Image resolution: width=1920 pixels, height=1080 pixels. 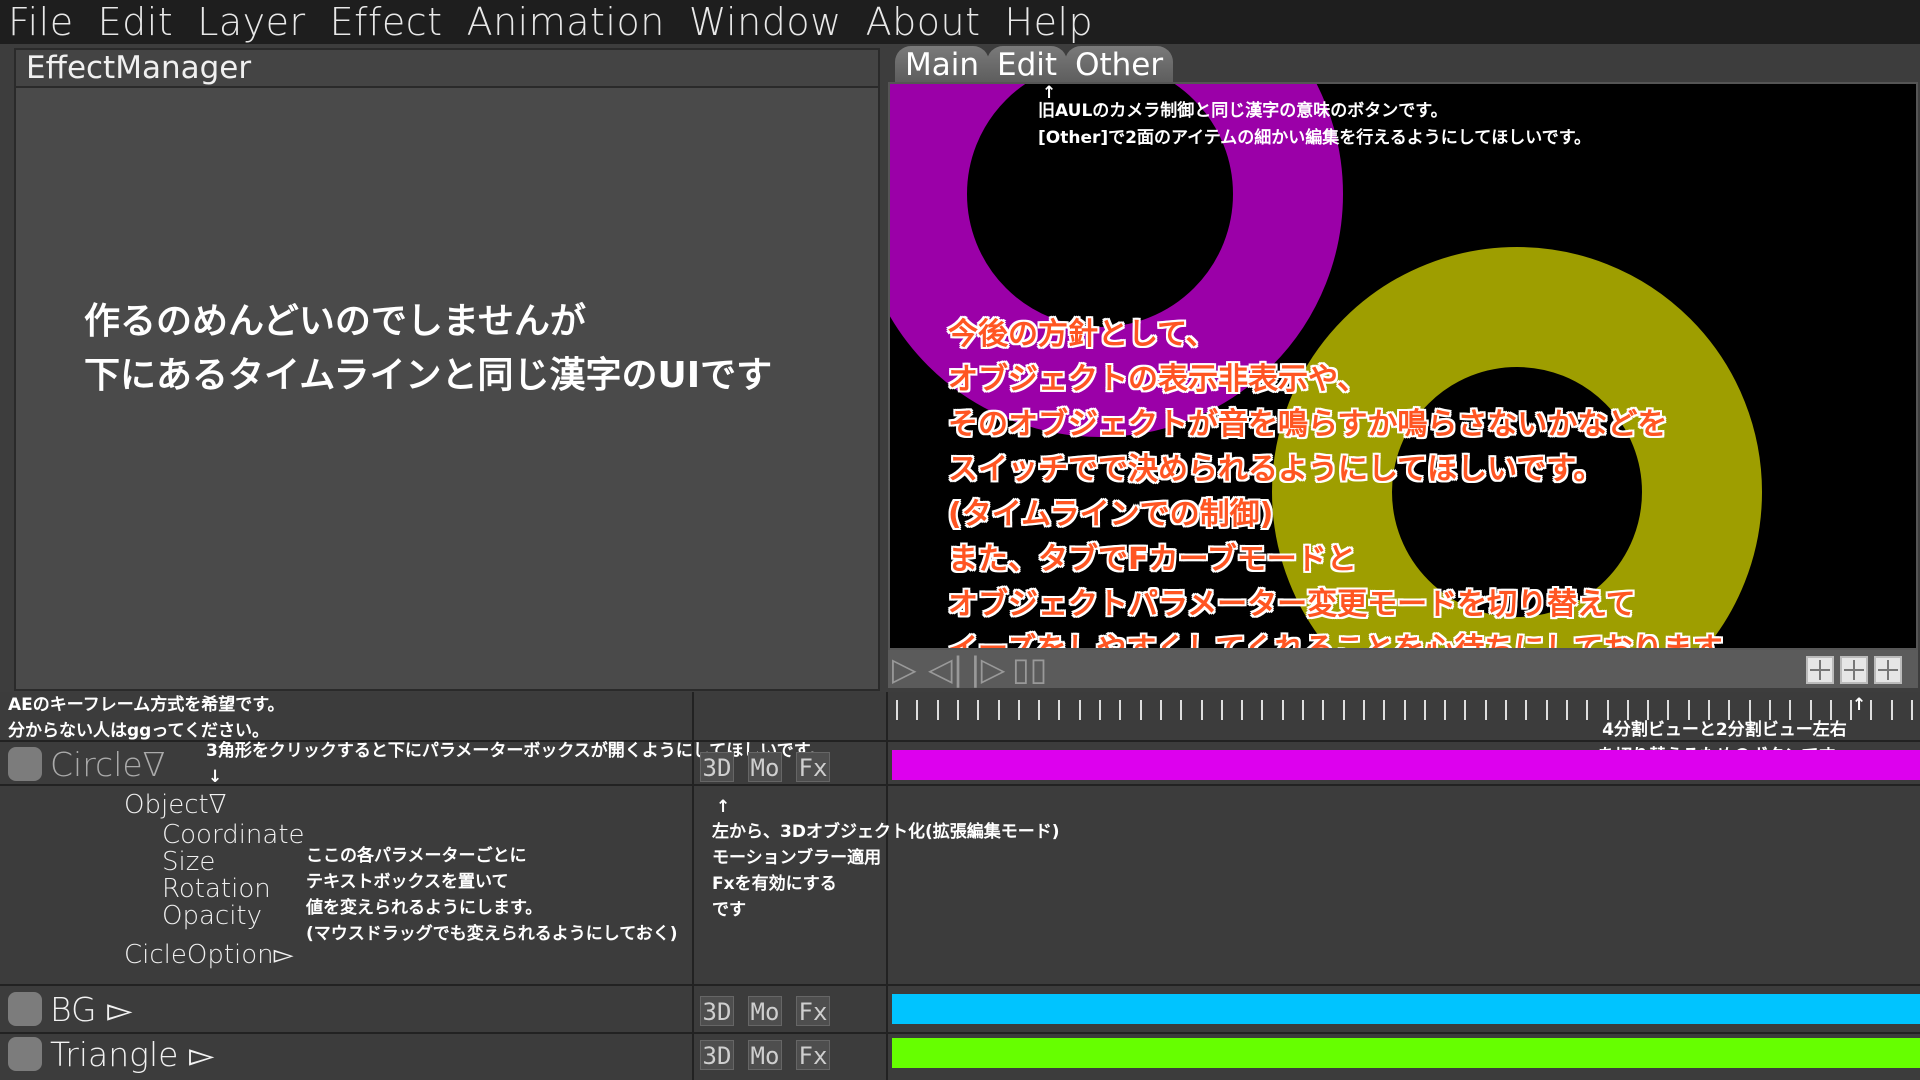 I want to click on track-bar-triangle, so click(x=1406, y=1053).